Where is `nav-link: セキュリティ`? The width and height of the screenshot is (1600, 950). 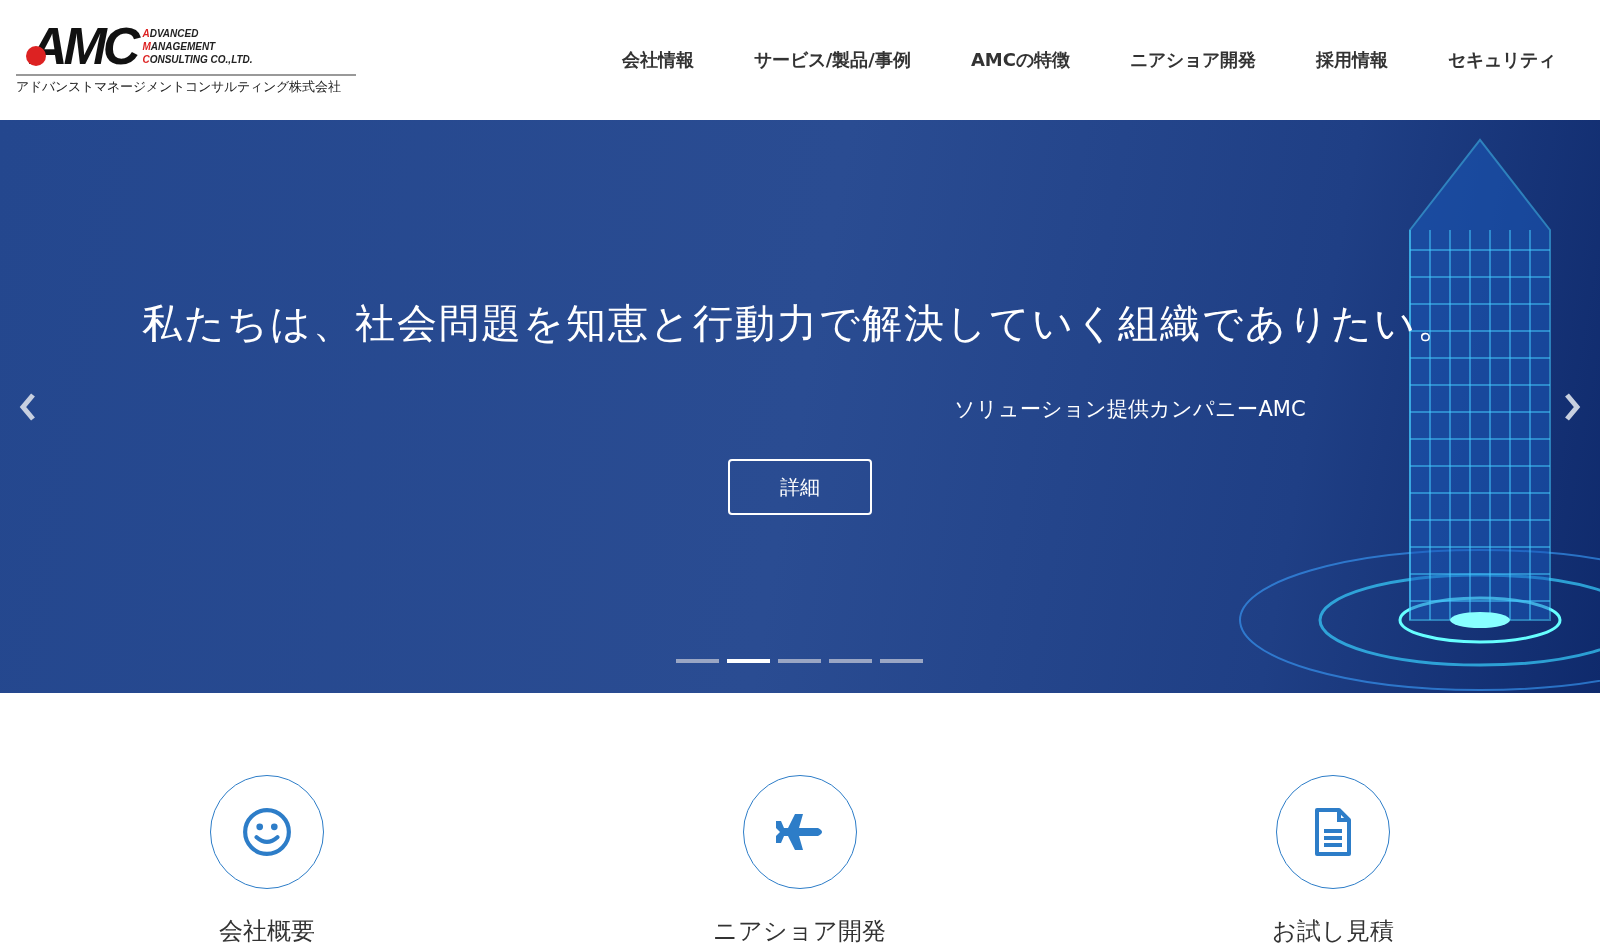
nav-link: セキュリティ is located at coordinates (1502, 60).